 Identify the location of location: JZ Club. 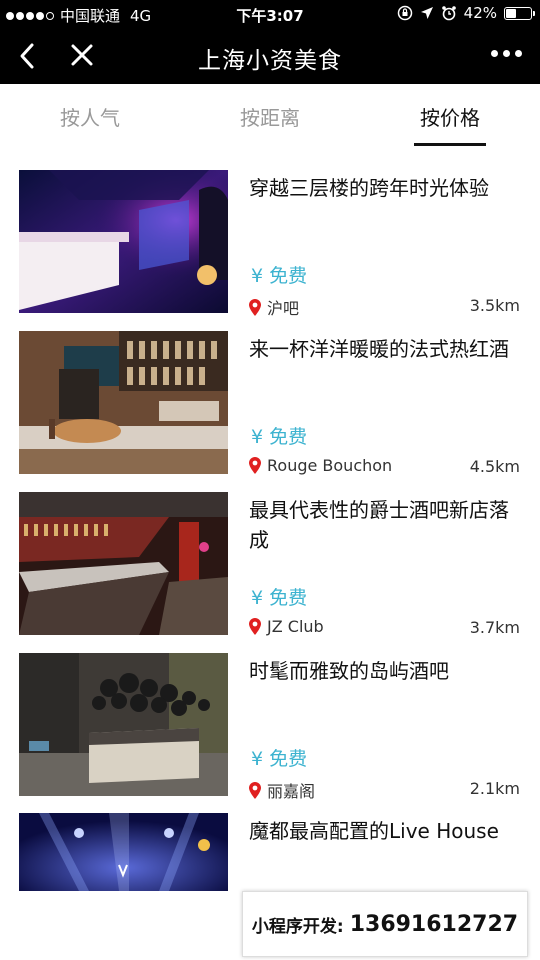
(286, 626).